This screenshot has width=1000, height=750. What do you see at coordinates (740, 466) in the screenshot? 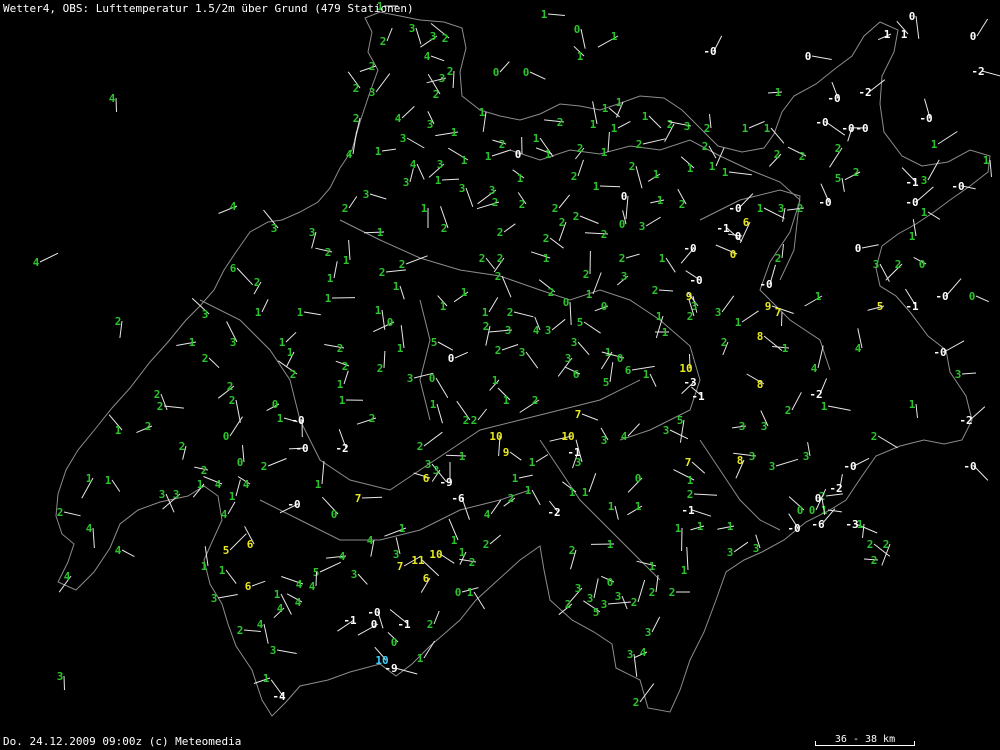
I see `station-marker: 8` at bounding box center [740, 466].